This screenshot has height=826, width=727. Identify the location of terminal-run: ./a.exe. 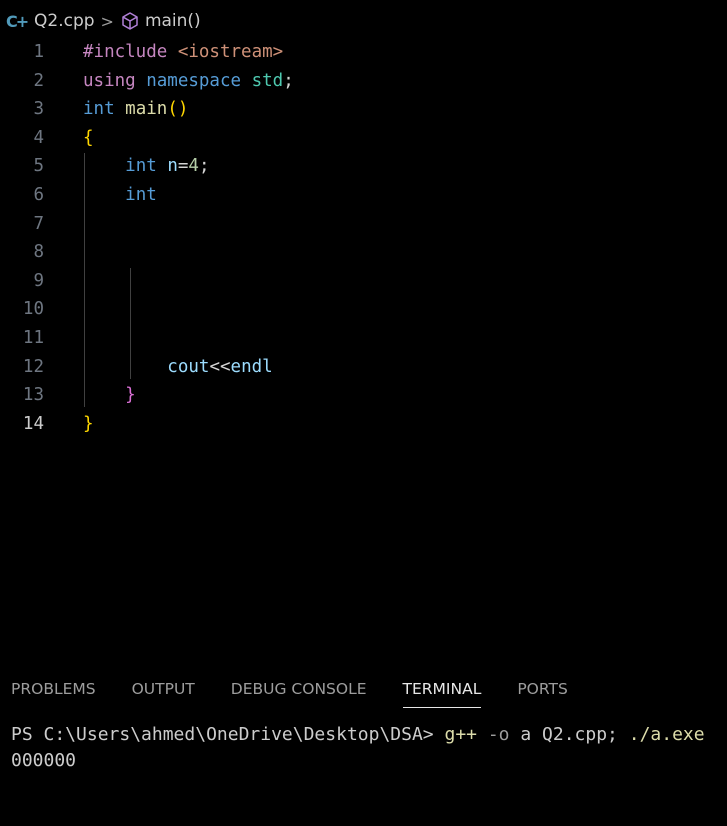
(666, 734).